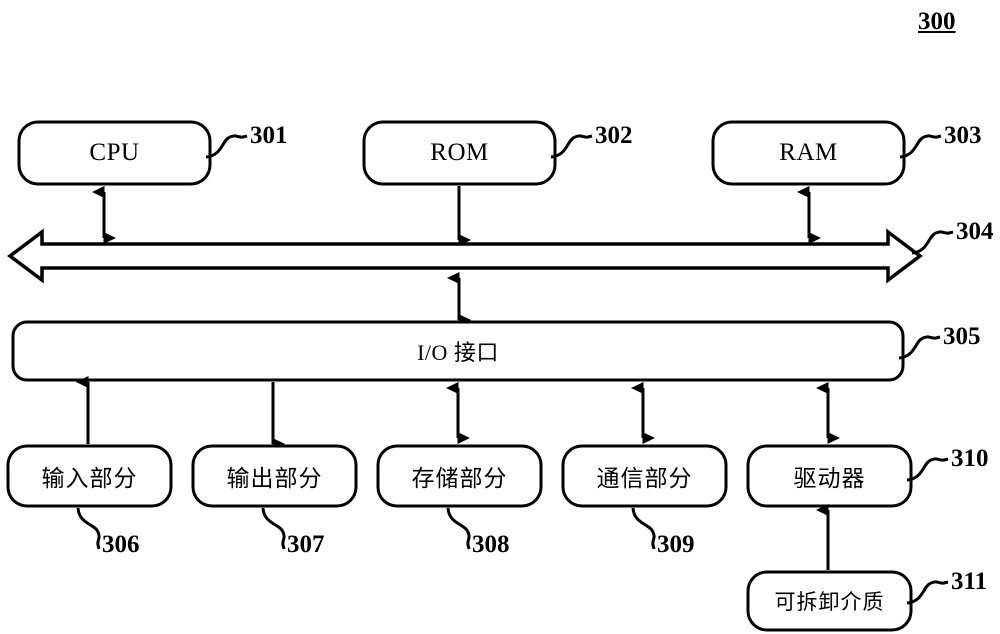  What do you see at coordinates (644, 476) in the screenshot?
I see `comm-part-box` at bounding box center [644, 476].